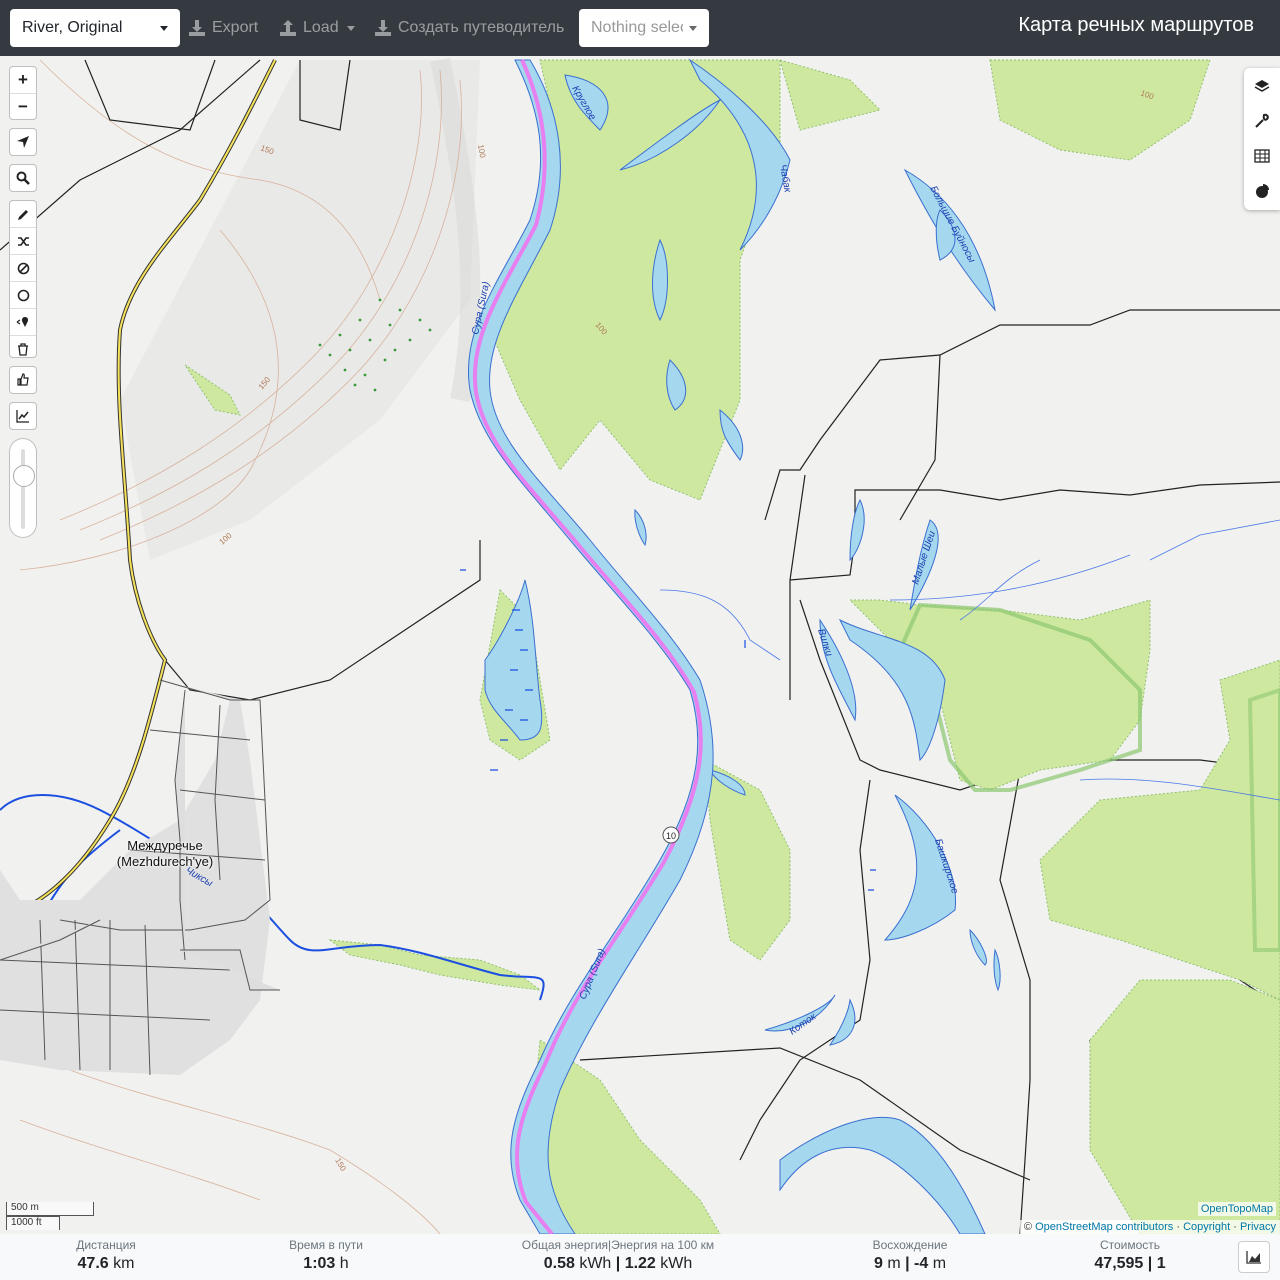 The image size is (1280, 1280). I want to click on settings-button, so click(1262, 120).